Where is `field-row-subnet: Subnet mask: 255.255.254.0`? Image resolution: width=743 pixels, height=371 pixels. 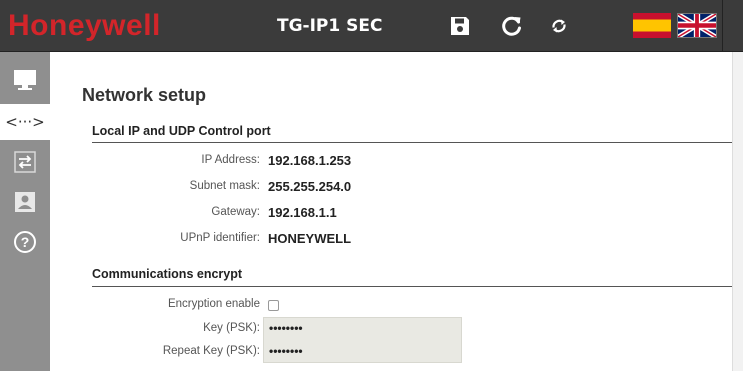 field-row-subnet: Subnet mask: 255.255.254.0 is located at coordinates (300, 188).